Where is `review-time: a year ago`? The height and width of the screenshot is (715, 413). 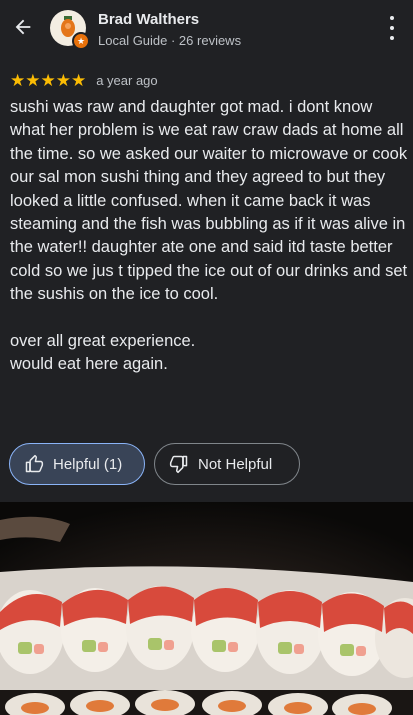
review-time: a year ago is located at coordinates (127, 80).